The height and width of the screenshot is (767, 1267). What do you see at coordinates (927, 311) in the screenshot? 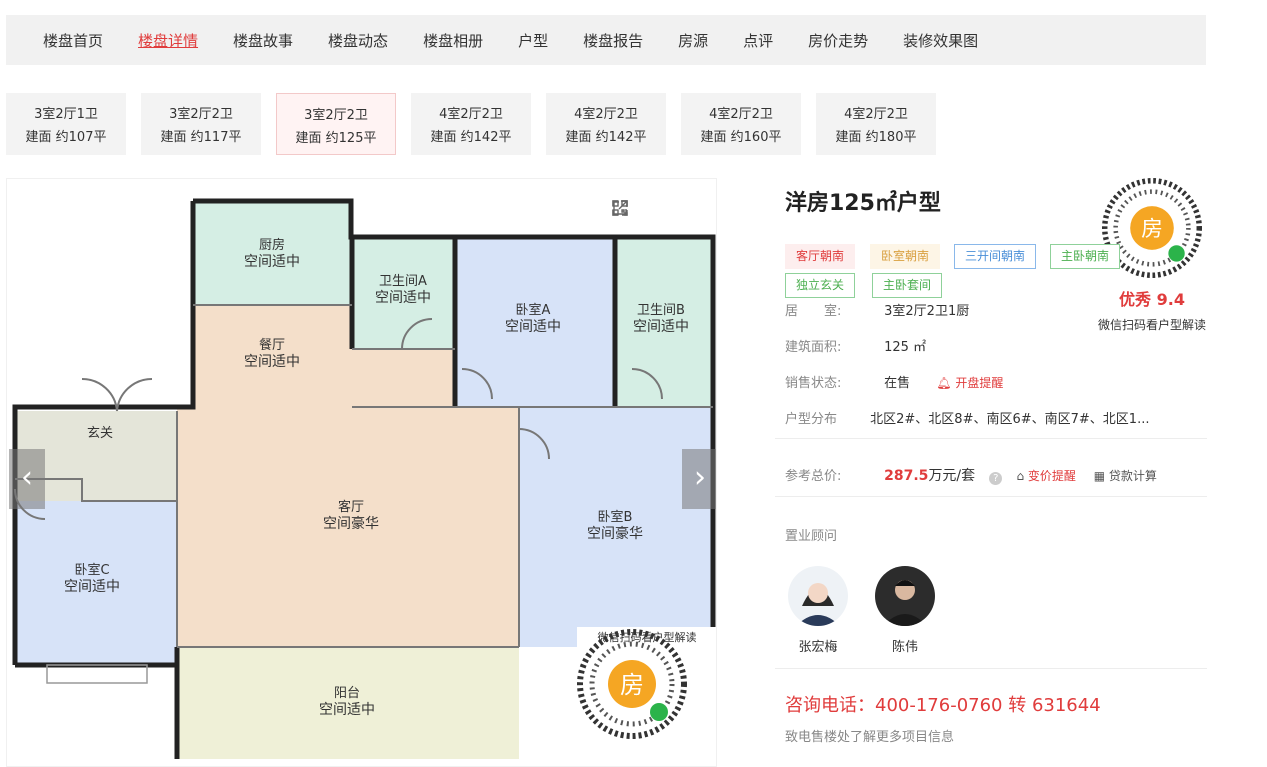
I see `rooms-value: 3室2厅2卫1厨` at bounding box center [927, 311].